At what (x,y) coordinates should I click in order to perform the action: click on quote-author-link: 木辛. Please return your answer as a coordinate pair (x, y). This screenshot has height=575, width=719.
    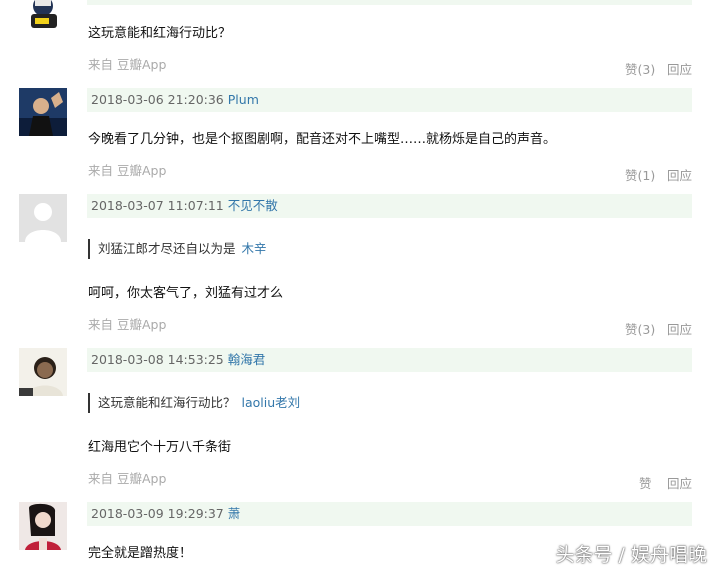
    Looking at the image, I should click on (254, 248).